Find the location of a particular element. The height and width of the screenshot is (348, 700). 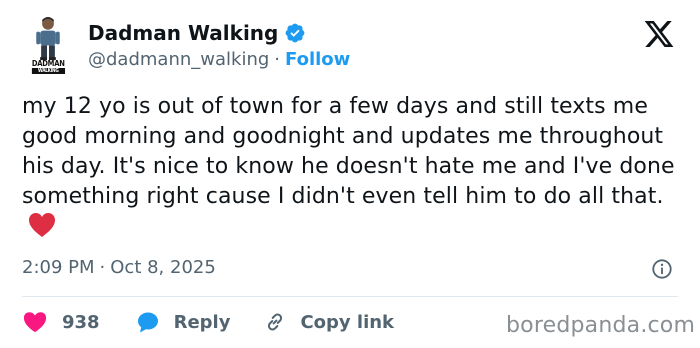

timestamp-row: 2:09 PM · Oct 8, 2025 is located at coordinates (119, 268).